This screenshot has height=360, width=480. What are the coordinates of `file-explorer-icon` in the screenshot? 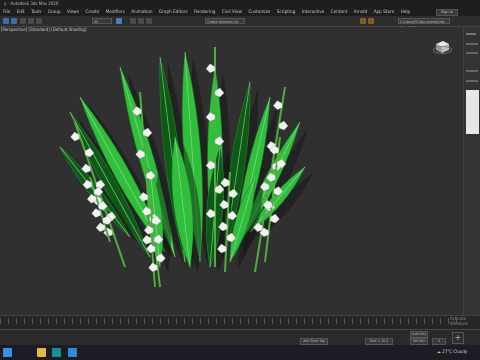 It's located at (41, 352).